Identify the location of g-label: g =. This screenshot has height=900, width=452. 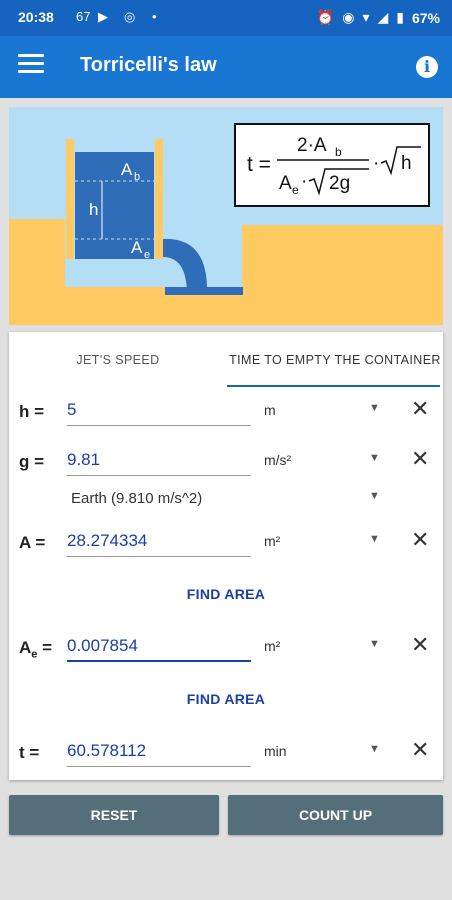
(32, 461).